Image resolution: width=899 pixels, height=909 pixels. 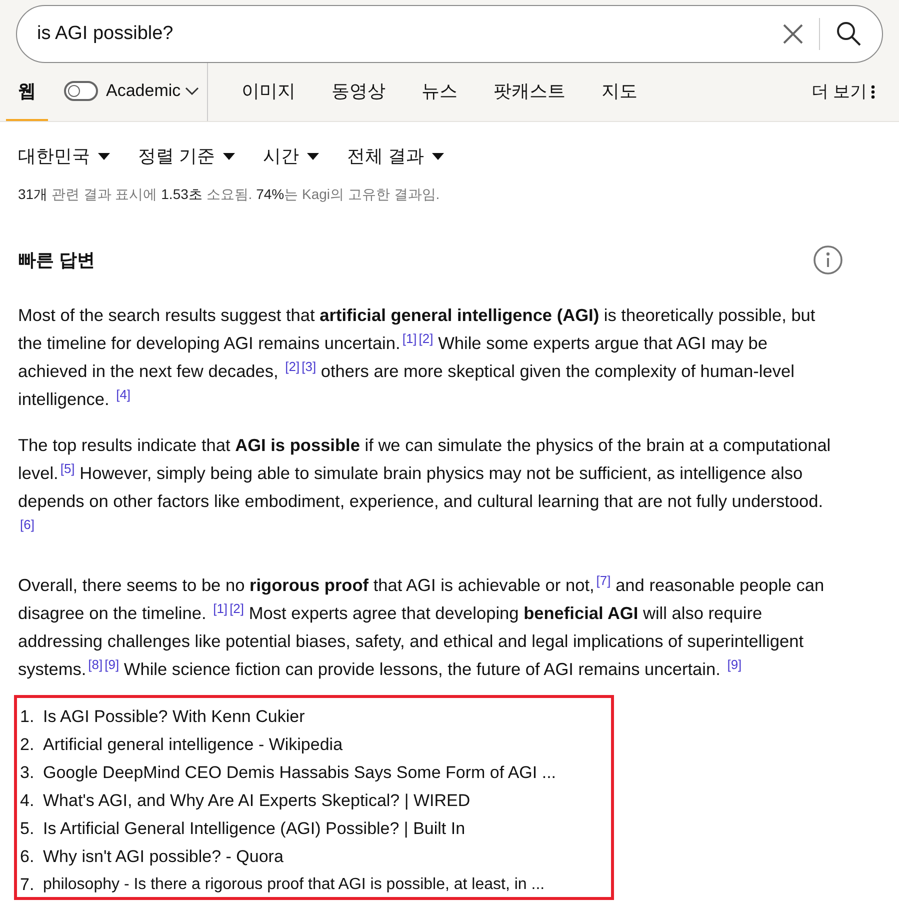 I want to click on search-query: is AGI possible?, so click(x=105, y=34).